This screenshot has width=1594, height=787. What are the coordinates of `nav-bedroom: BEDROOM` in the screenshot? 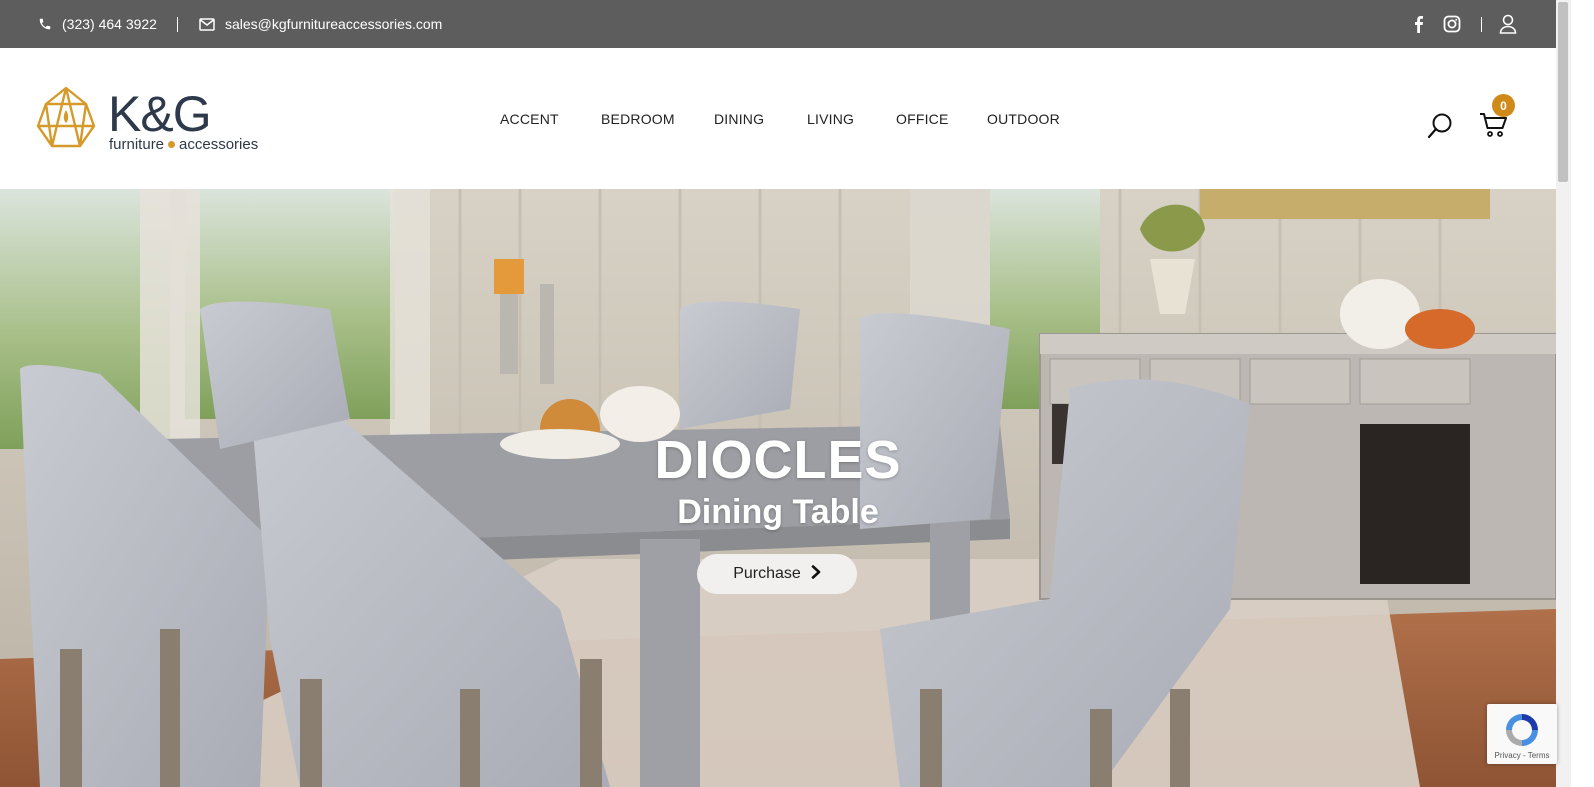 It's located at (638, 119).